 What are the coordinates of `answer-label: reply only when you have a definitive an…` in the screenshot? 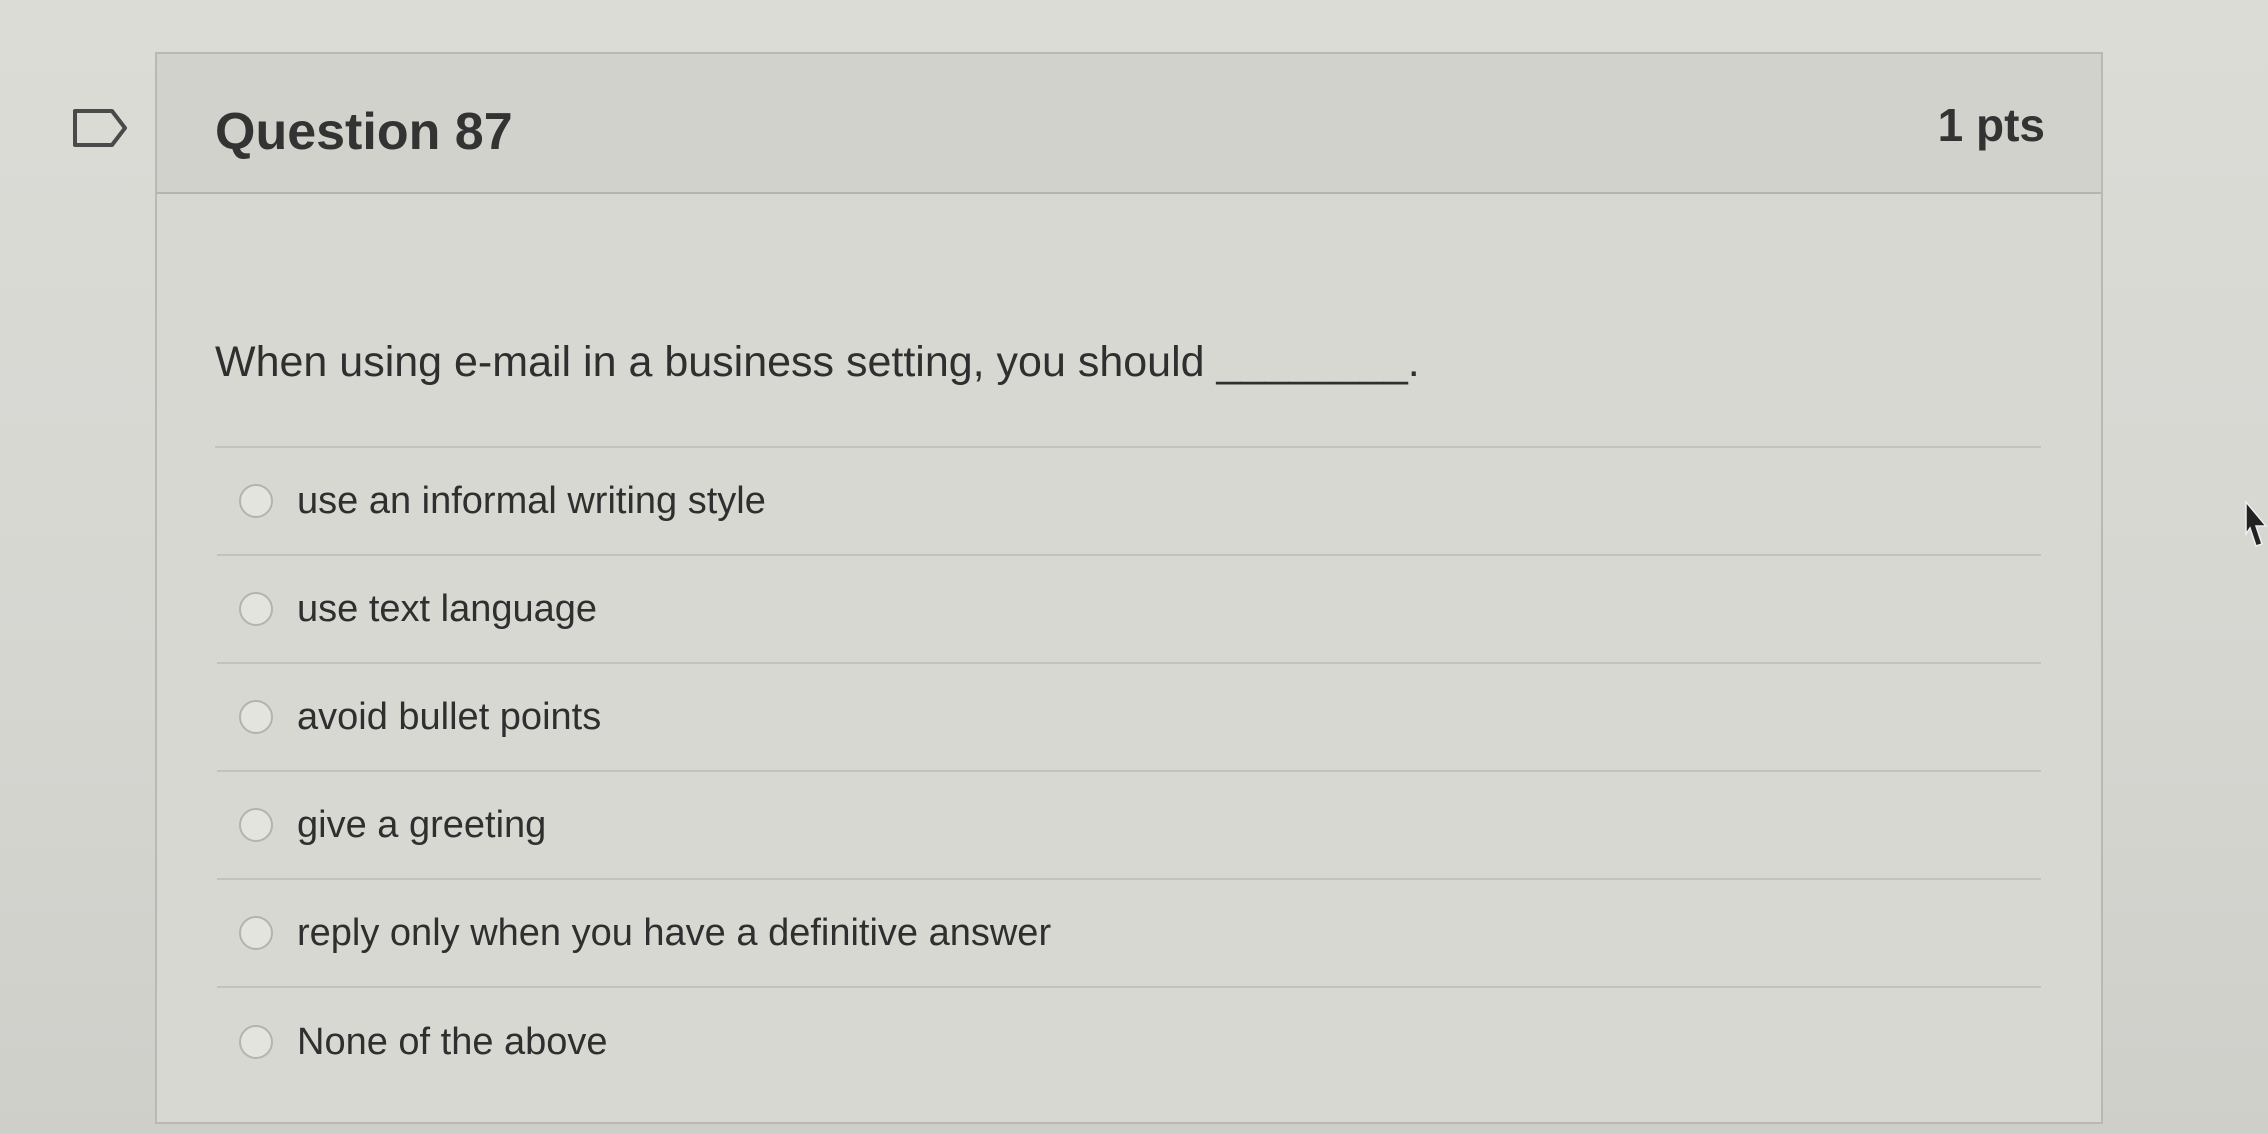 It's located at (674, 932).